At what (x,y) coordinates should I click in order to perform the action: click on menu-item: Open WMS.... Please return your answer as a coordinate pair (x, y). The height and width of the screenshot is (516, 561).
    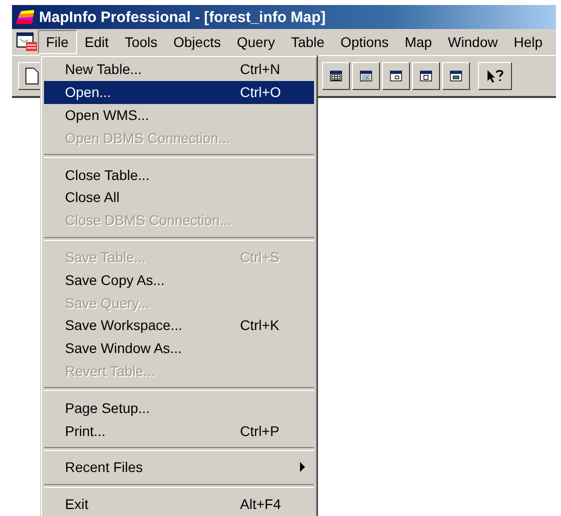
    Looking at the image, I should click on (179, 115).